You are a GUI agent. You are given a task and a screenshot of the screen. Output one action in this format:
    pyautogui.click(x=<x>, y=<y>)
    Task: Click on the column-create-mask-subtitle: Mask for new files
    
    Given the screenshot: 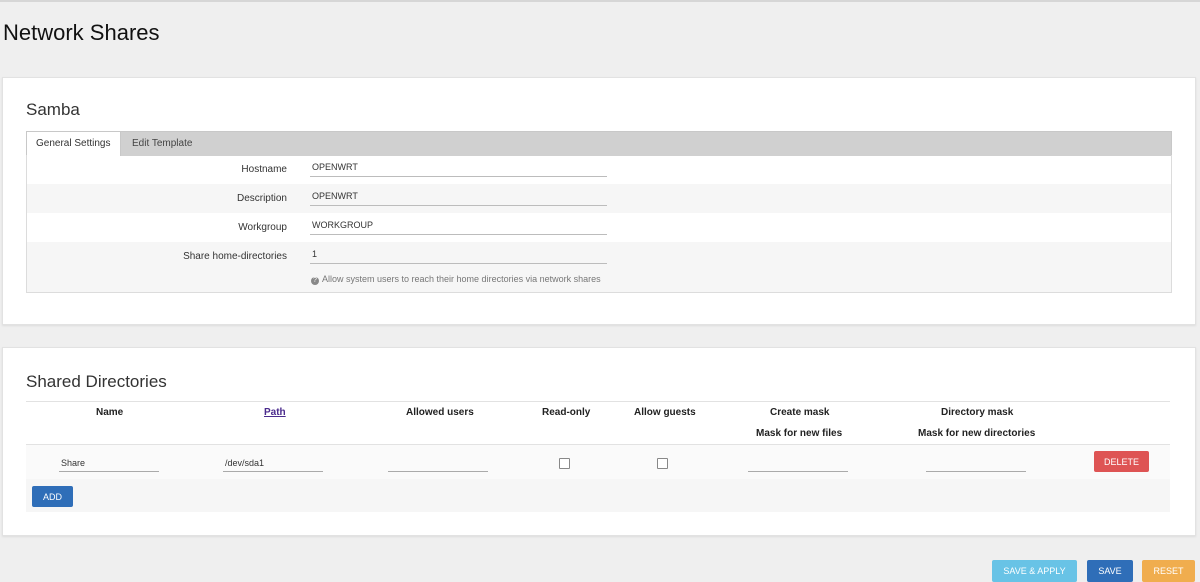 What is the action you would take?
    pyautogui.click(x=799, y=433)
    